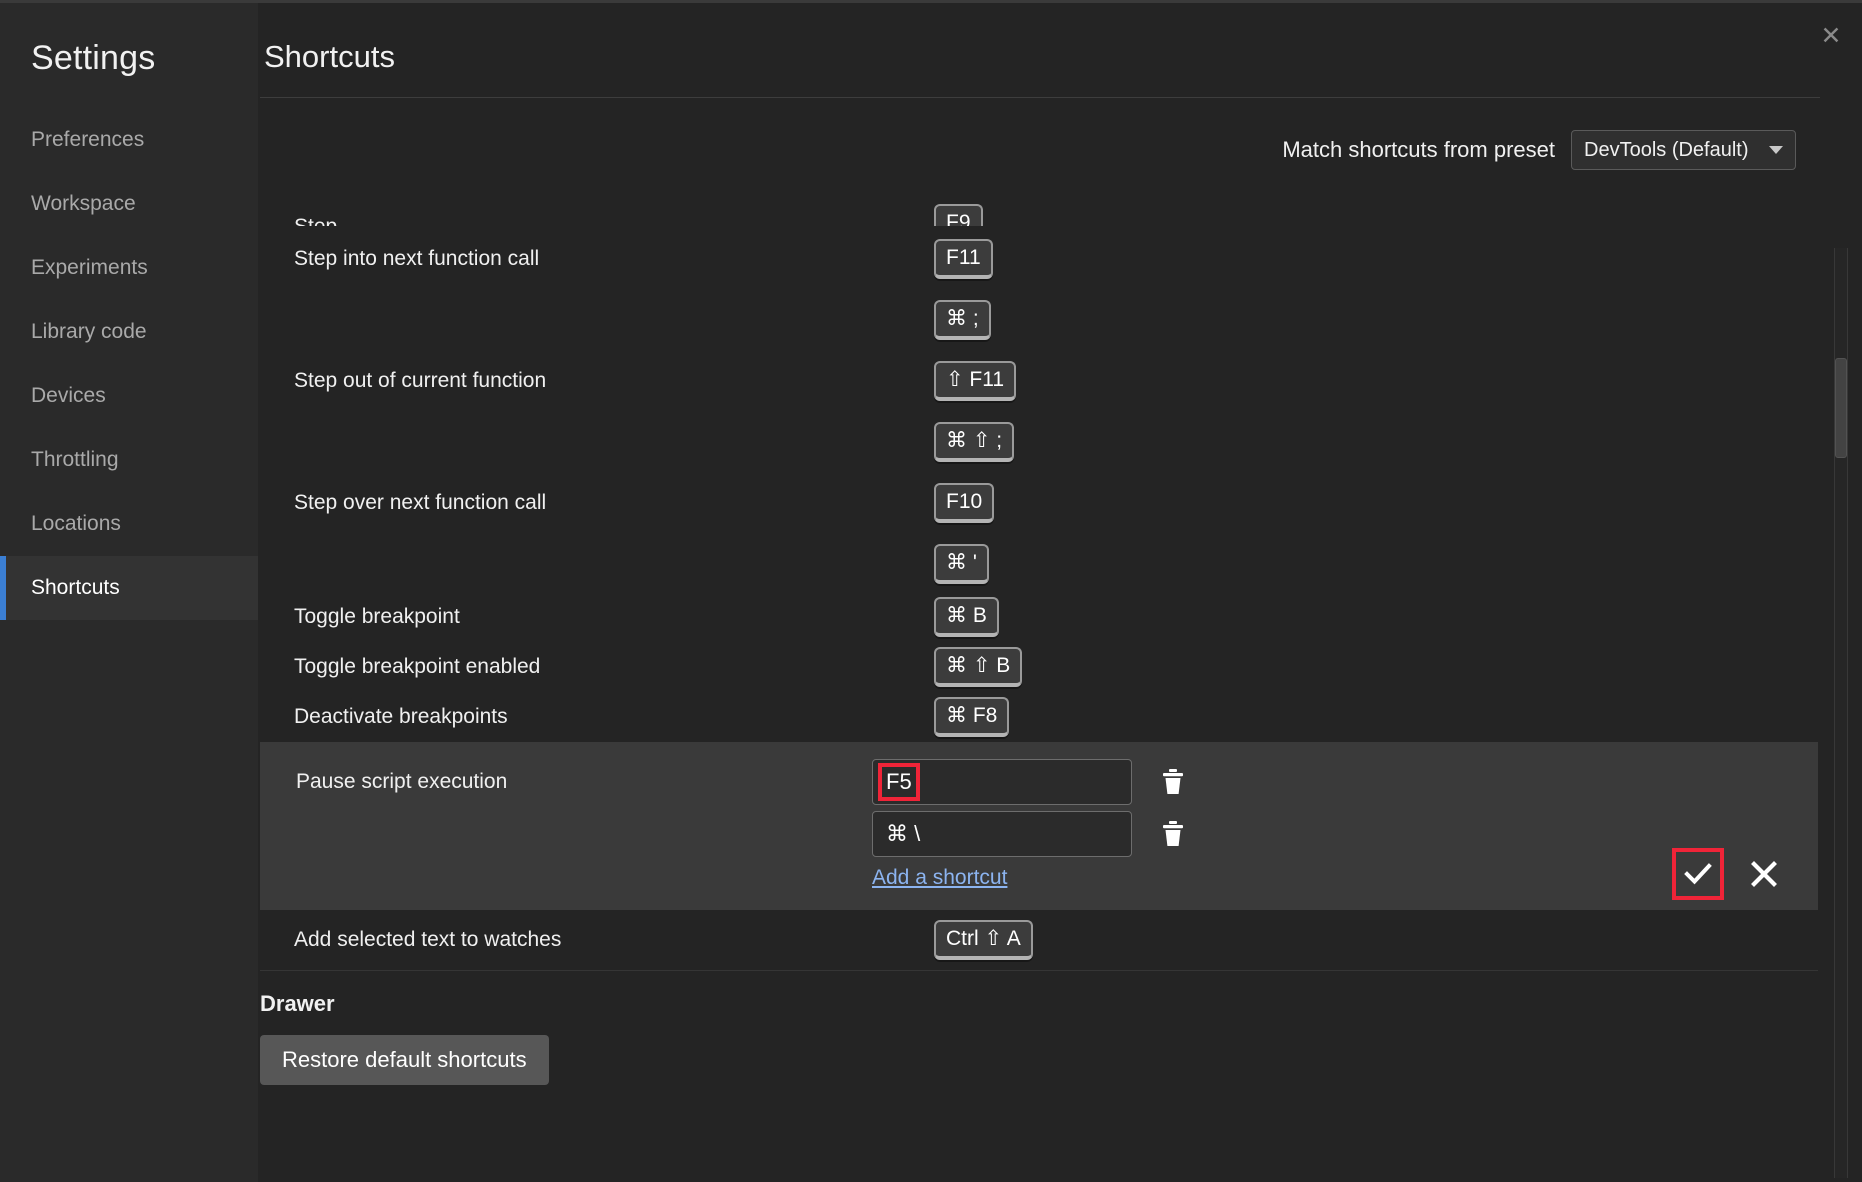  I want to click on shortcut-keys: ⌘ B, so click(966, 617).